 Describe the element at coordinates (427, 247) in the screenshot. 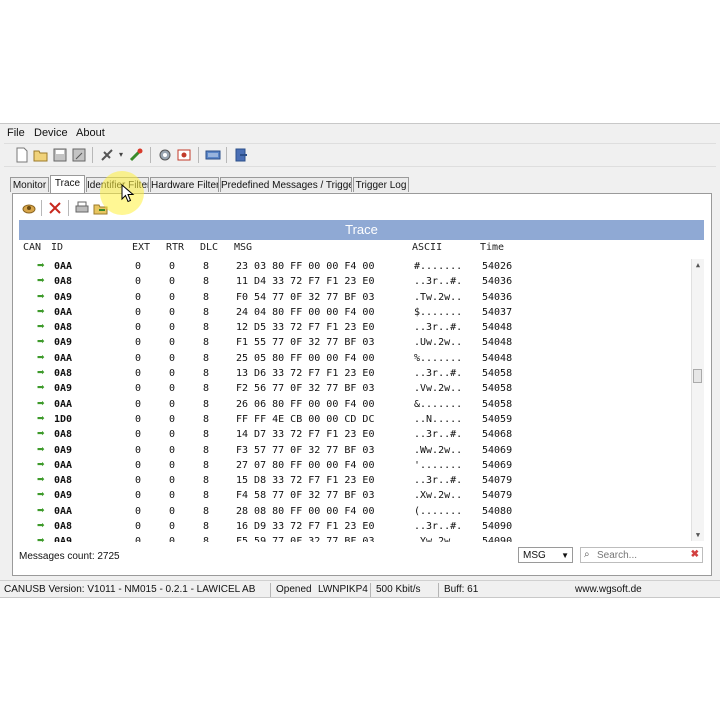

I see `col-header-ascii: ASCII` at that location.